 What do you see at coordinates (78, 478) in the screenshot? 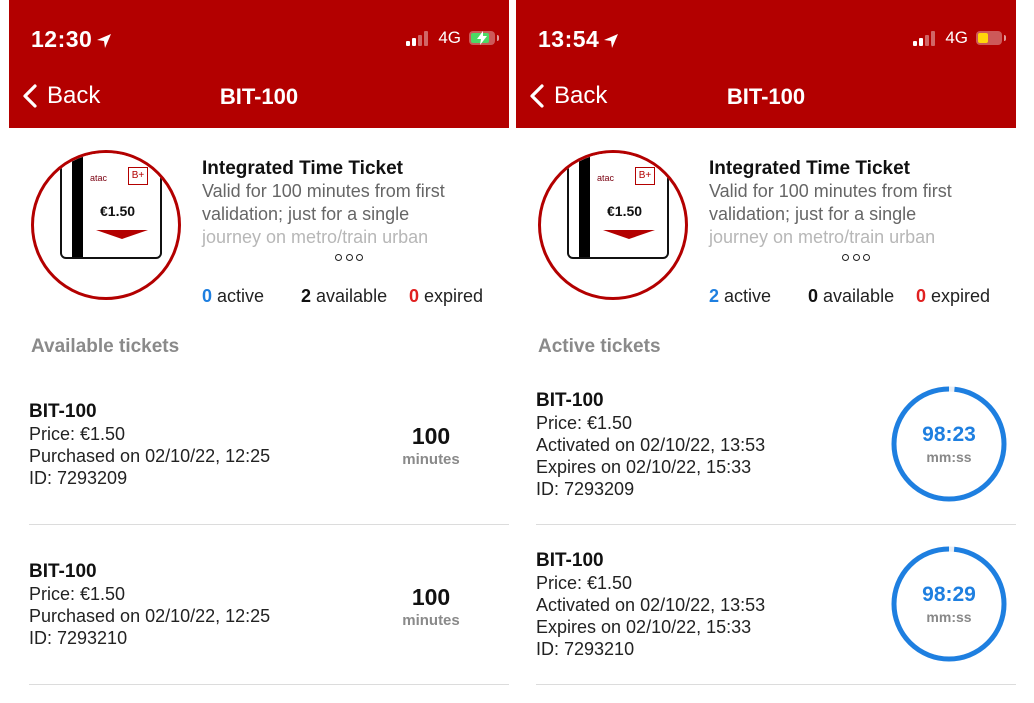
I see `ticket-row-id: ID: 7293209` at bounding box center [78, 478].